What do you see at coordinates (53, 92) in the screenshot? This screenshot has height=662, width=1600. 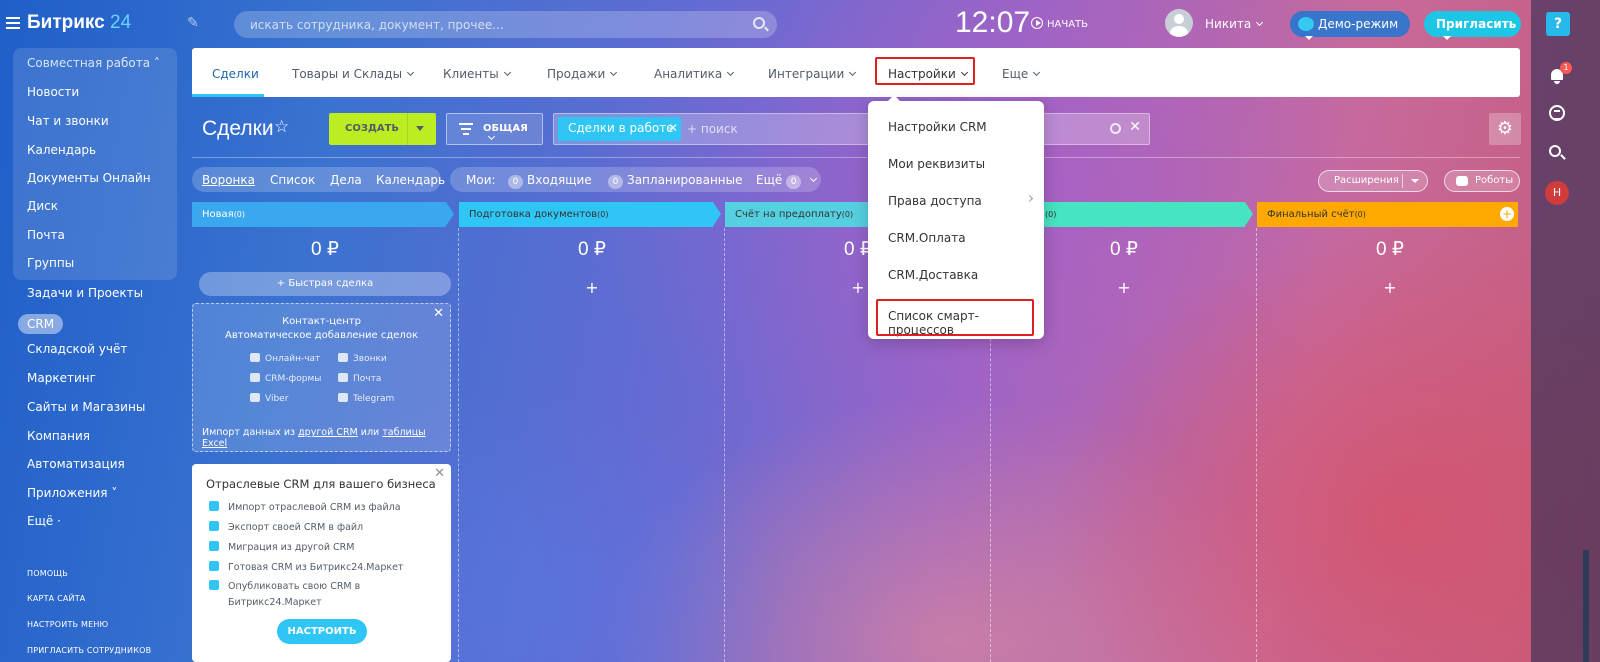 I see `sidebar-item-news: Новости` at bounding box center [53, 92].